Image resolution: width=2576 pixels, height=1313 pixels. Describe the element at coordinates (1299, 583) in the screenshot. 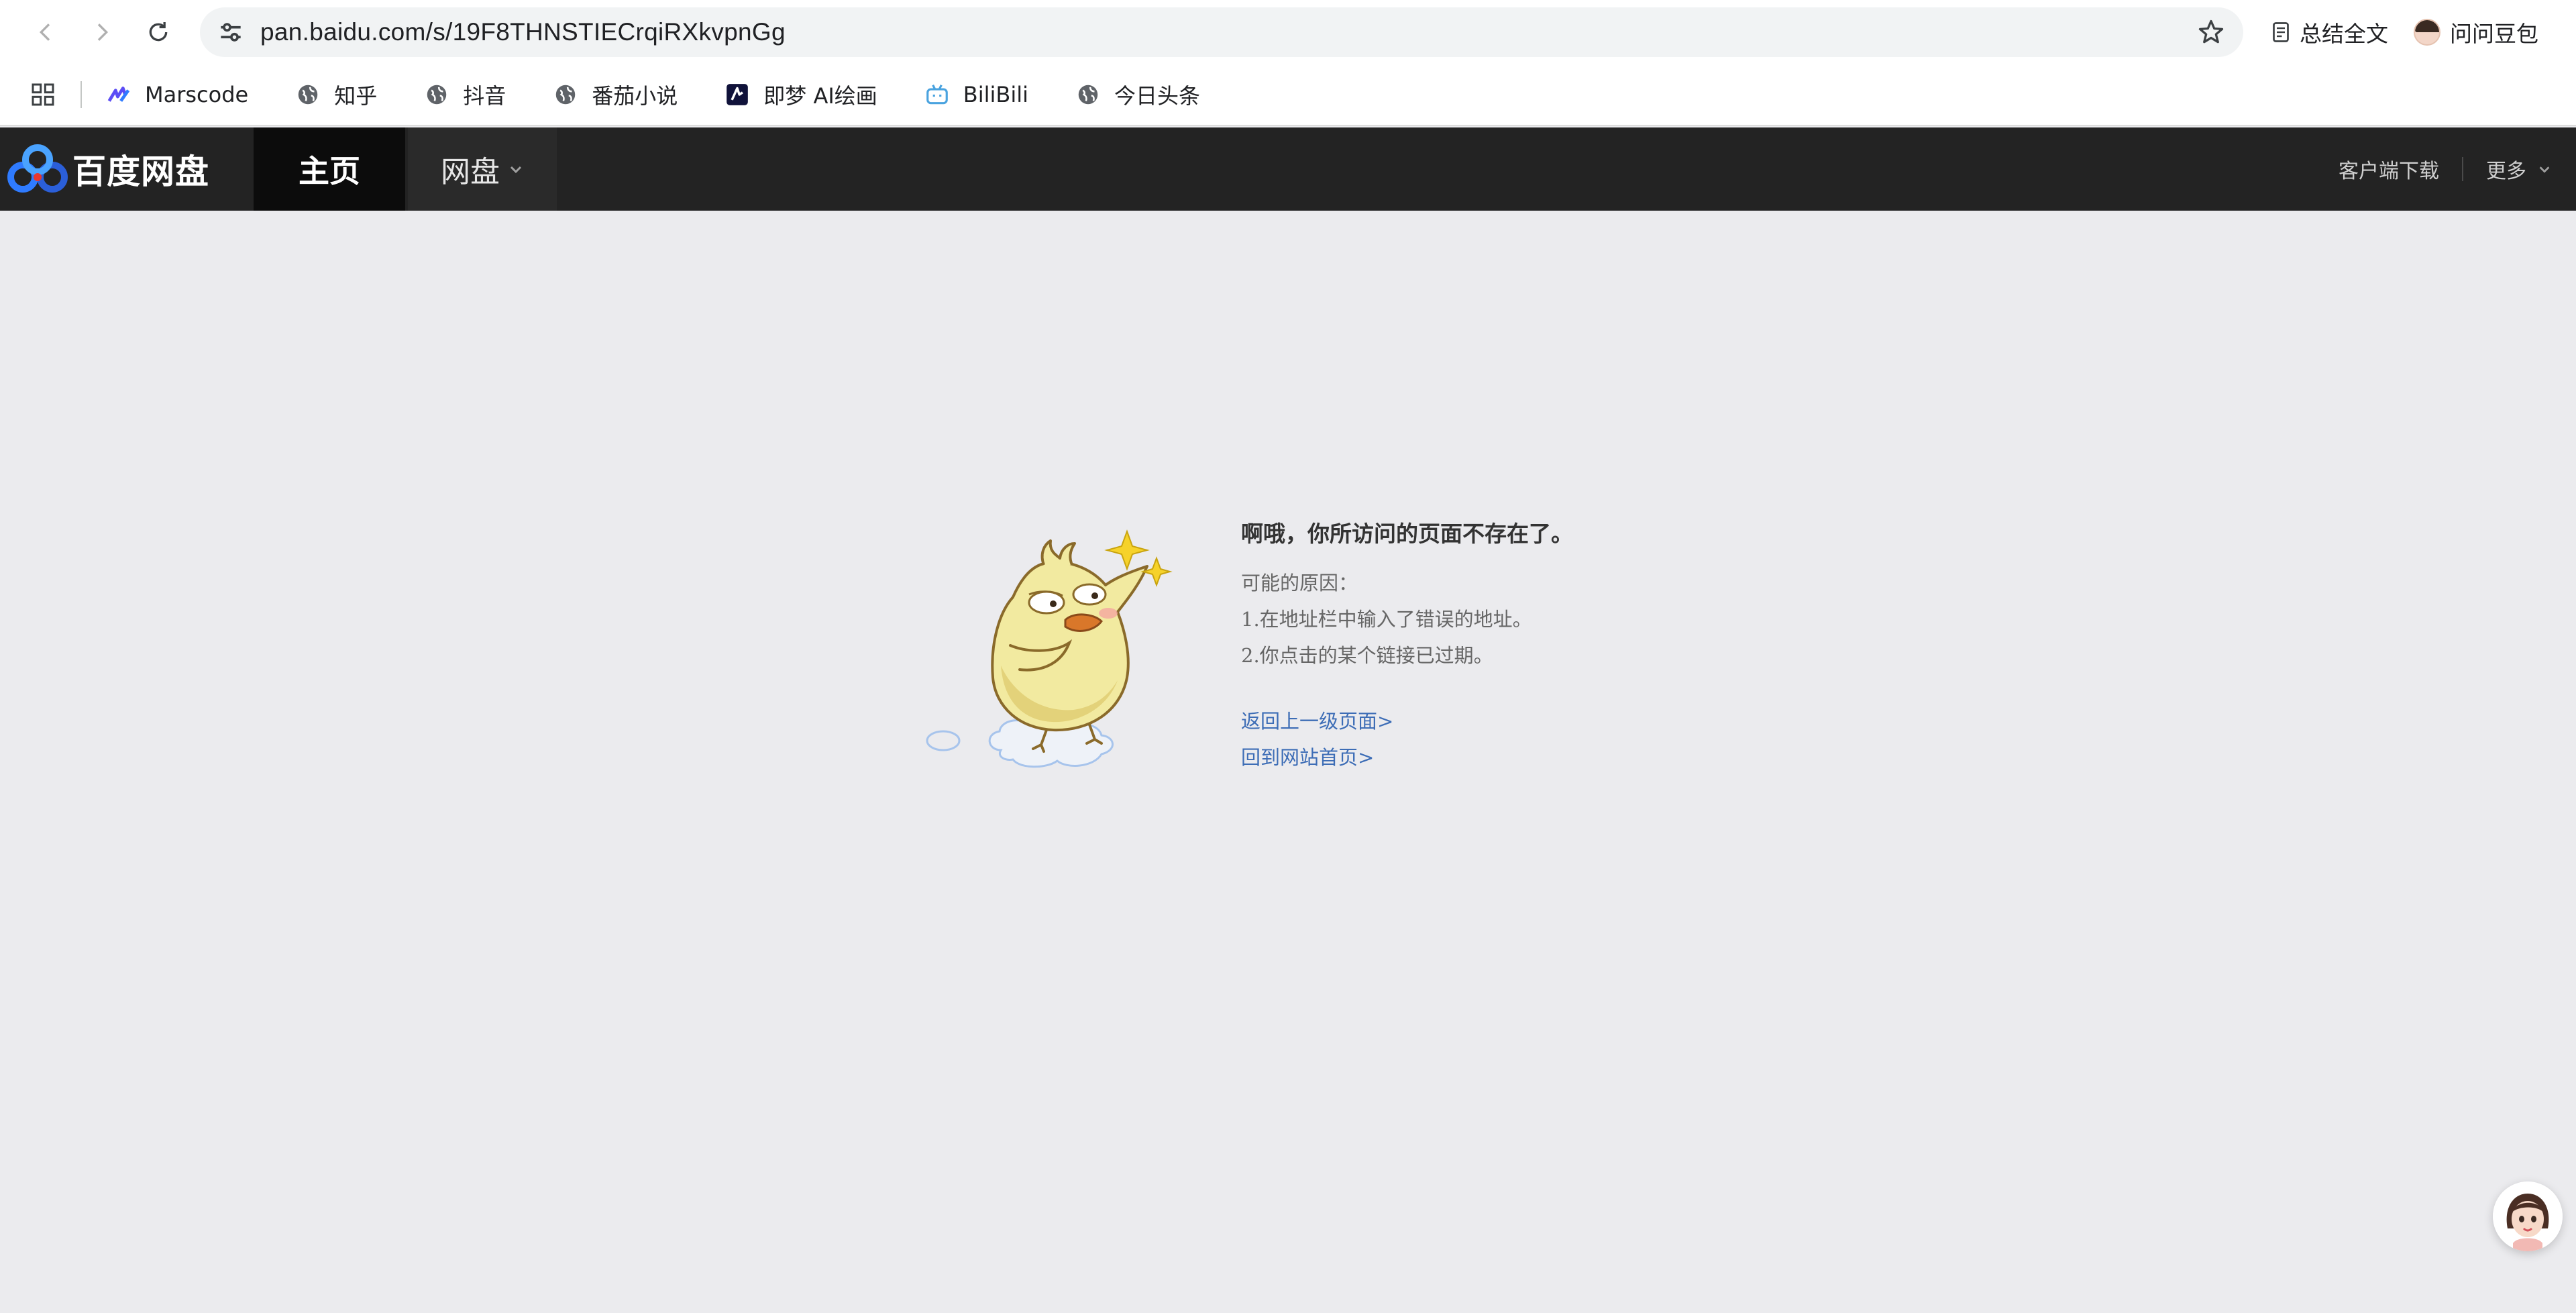

I see `error-reason-label: 可能的原因：` at that location.